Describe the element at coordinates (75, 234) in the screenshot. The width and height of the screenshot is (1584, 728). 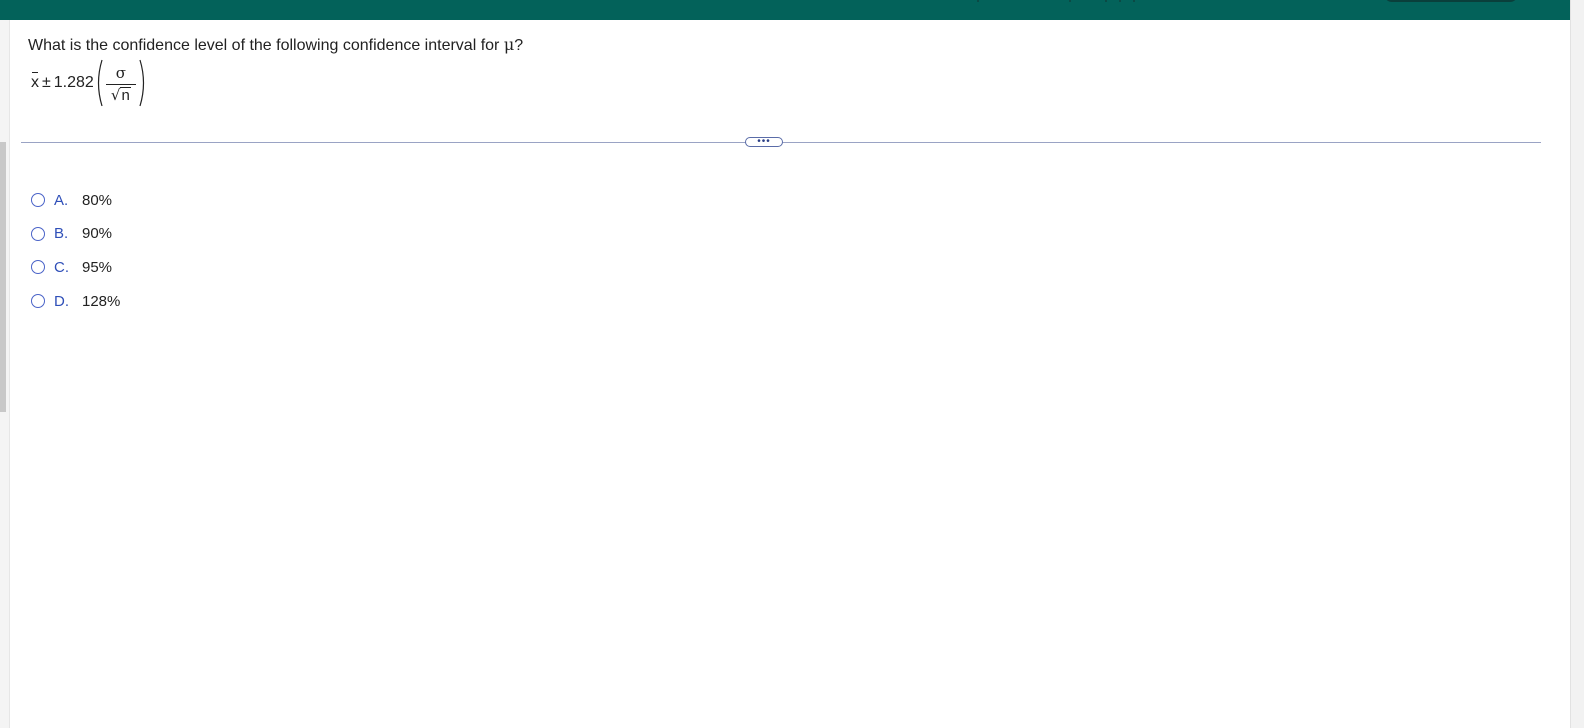
I see `option-b: B. 90%` at that location.